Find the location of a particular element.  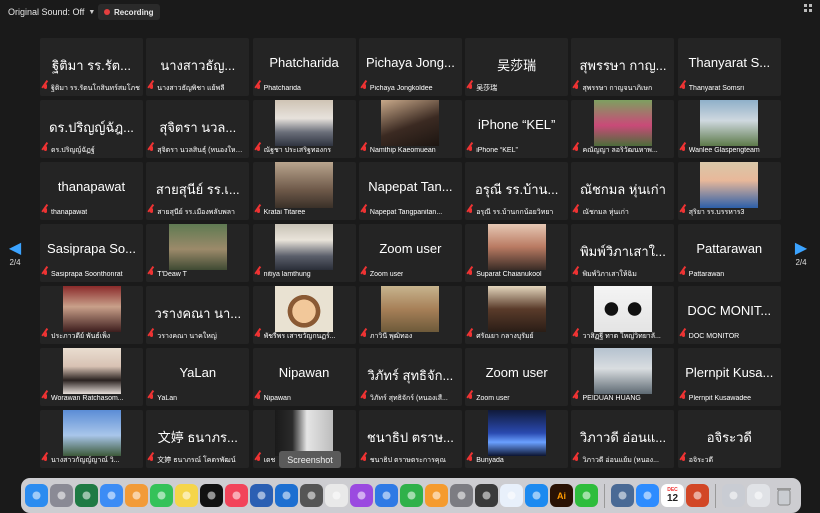

finder-icon is located at coordinates (36, 495).